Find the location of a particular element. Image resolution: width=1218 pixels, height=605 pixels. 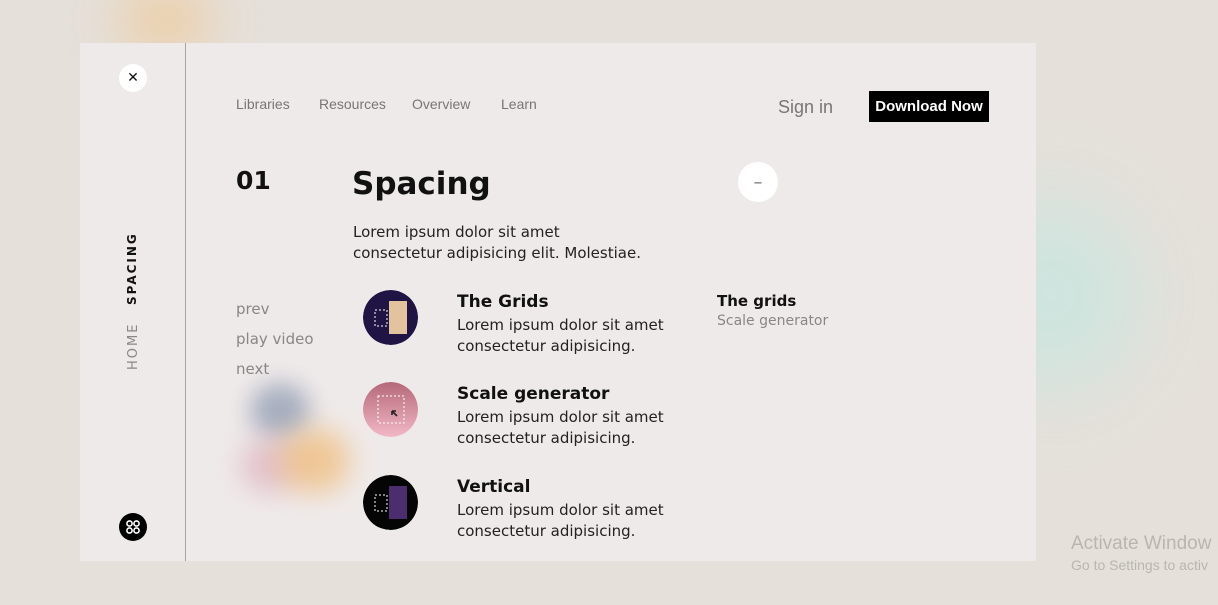

minus-icon: – is located at coordinates (758, 182).